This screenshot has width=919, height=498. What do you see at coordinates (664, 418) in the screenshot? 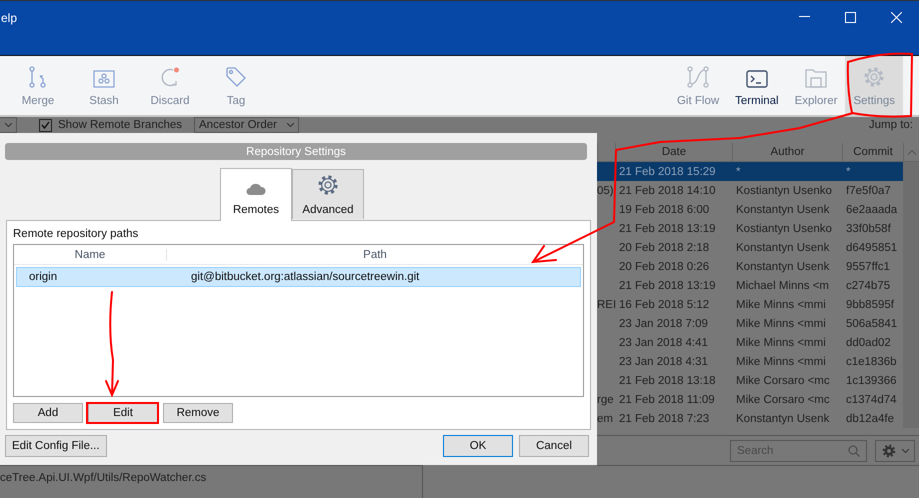
I see `table-cell-text: 21 Feb 2018 7:23` at bounding box center [664, 418].